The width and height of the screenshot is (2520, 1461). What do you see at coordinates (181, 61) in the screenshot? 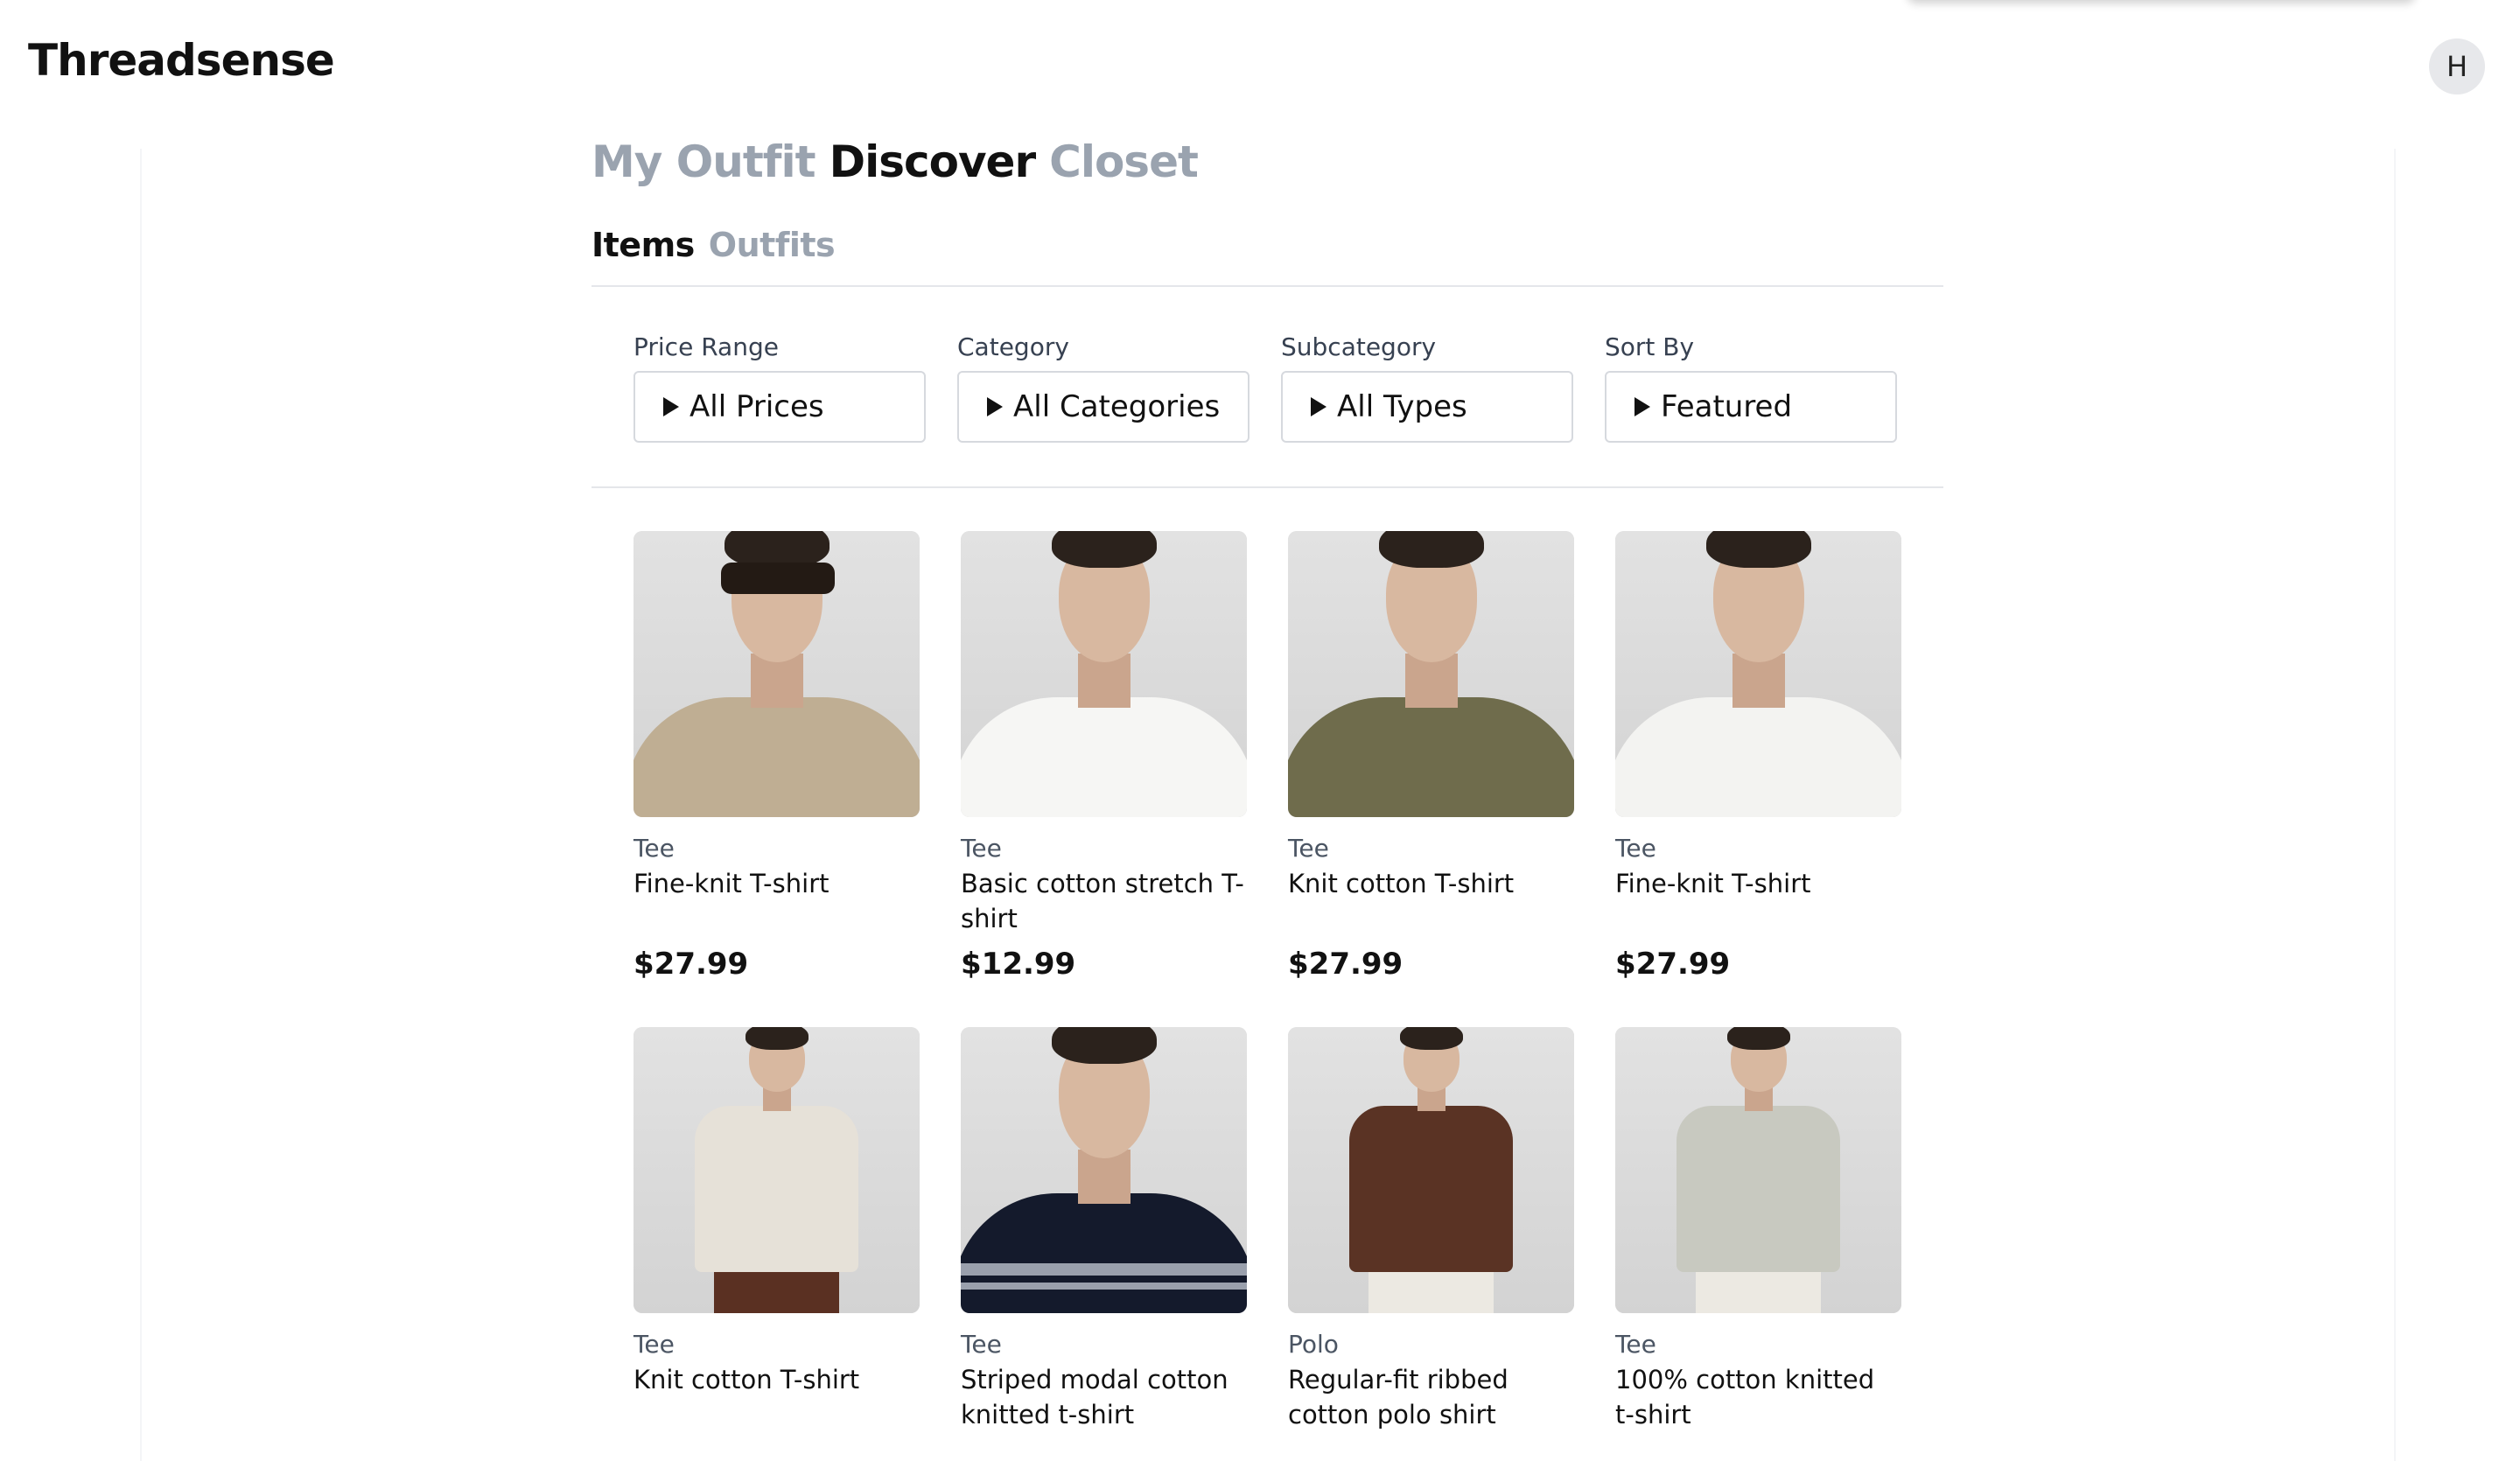
I see `brand-logo: Threadsense` at bounding box center [181, 61].